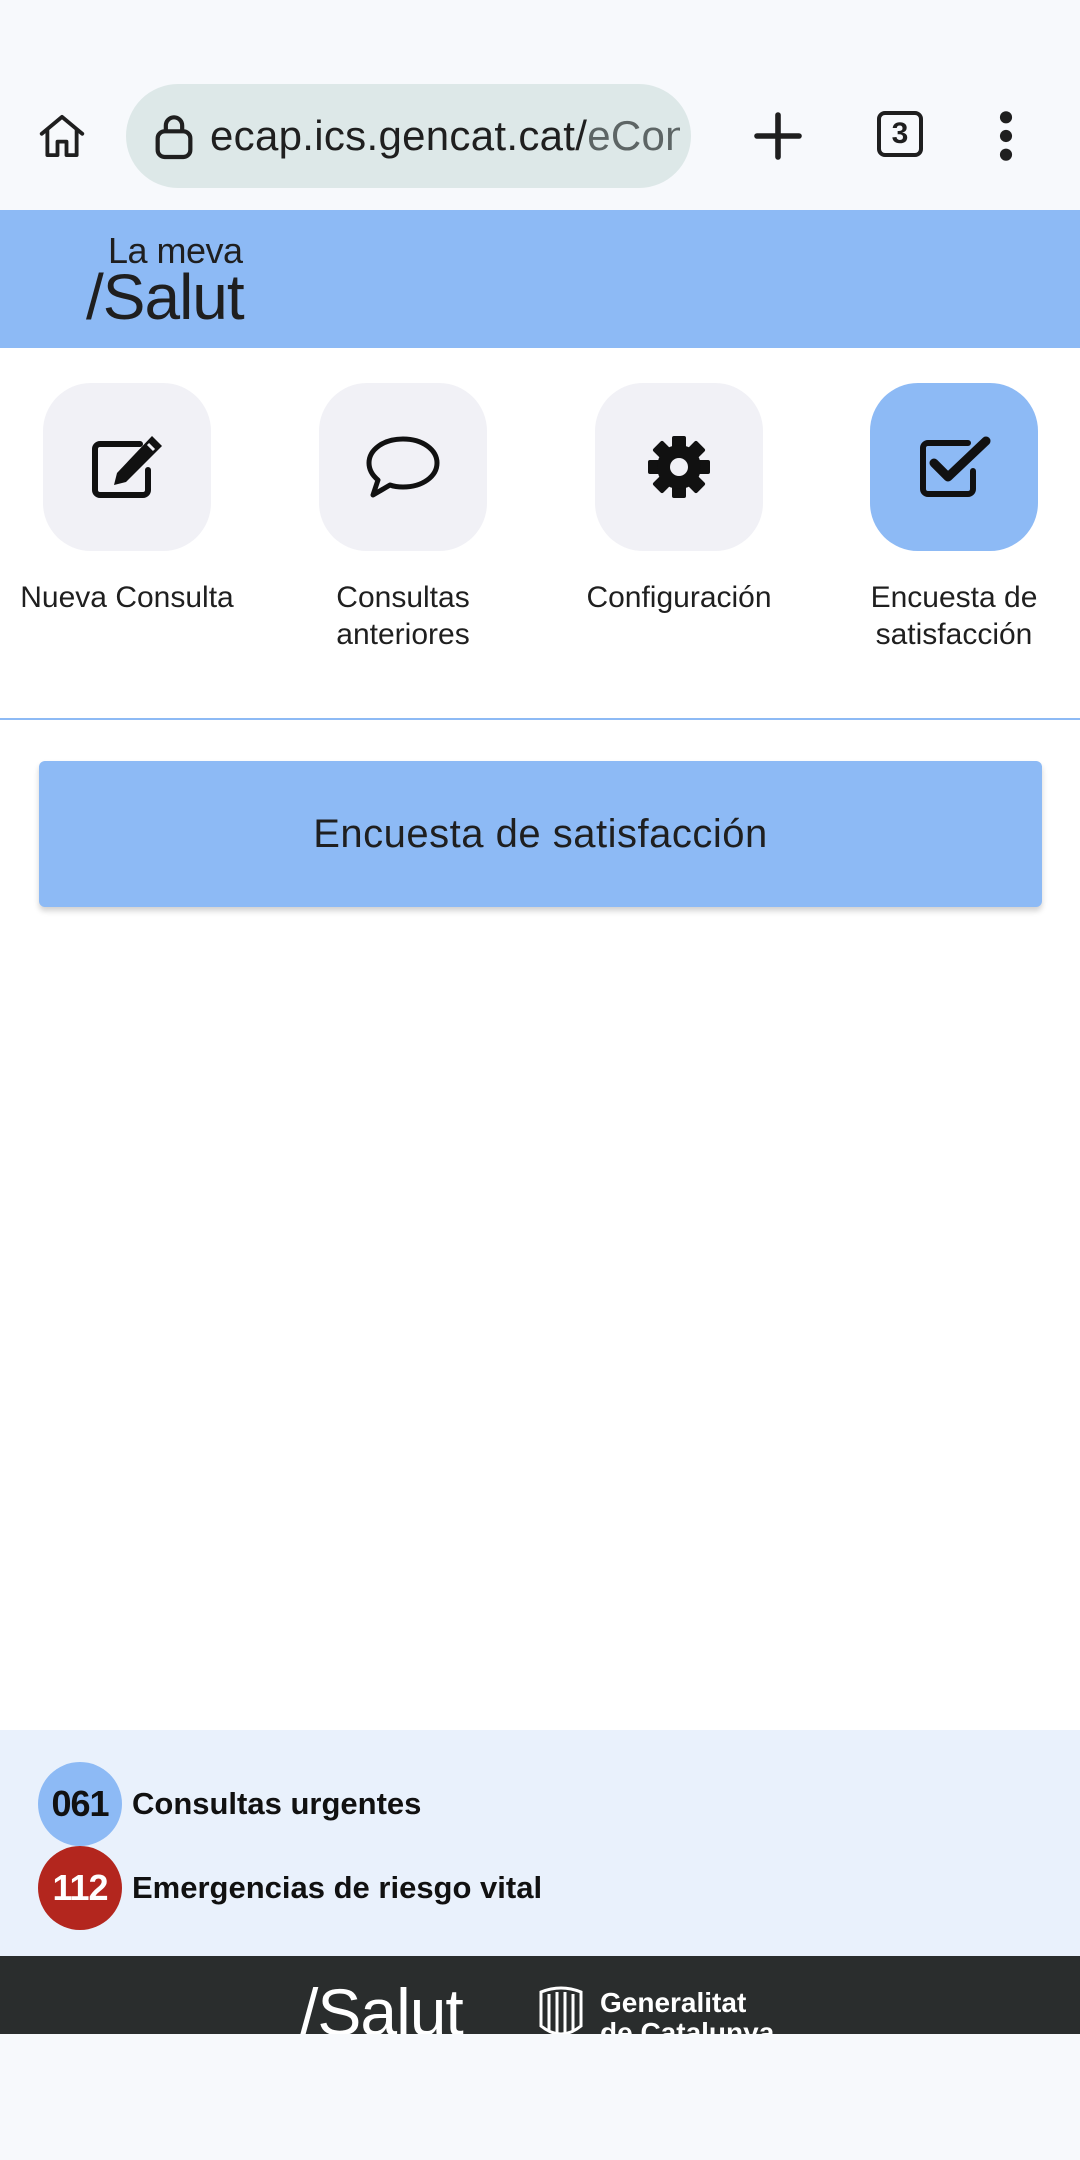 The image size is (1080, 2160). Describe the element at coordinates (337, 1887) in the screenshot. I see `emergency-text: Emergencias de riesgo vital` at that location.